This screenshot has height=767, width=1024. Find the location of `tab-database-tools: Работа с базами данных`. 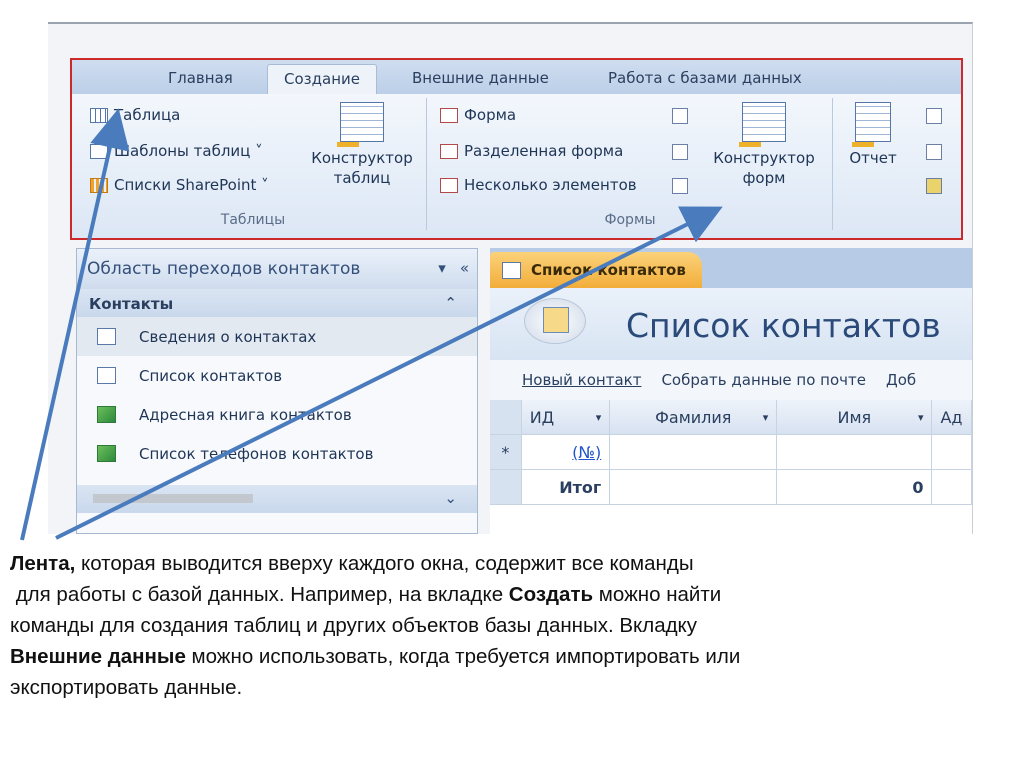

tab-database-tools: Работа с базами данных is located at coordinates (705, 78).